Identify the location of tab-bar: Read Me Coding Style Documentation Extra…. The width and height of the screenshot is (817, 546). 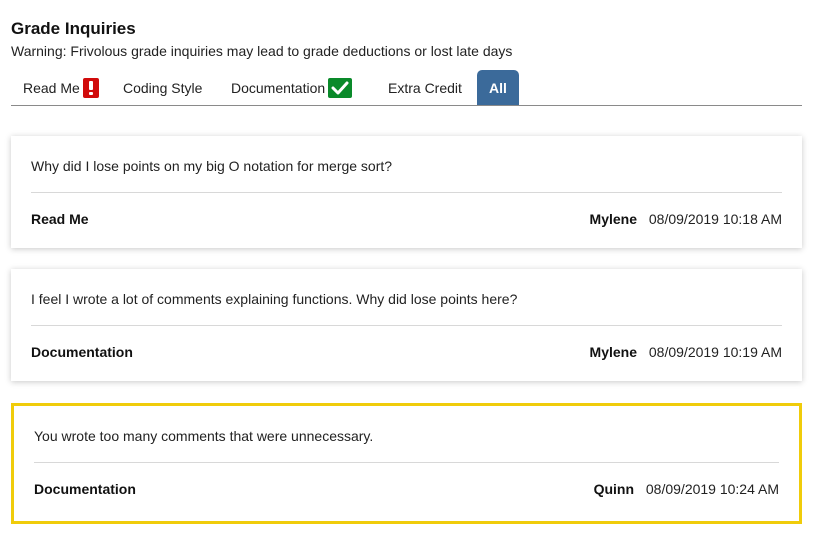
(406, 88).